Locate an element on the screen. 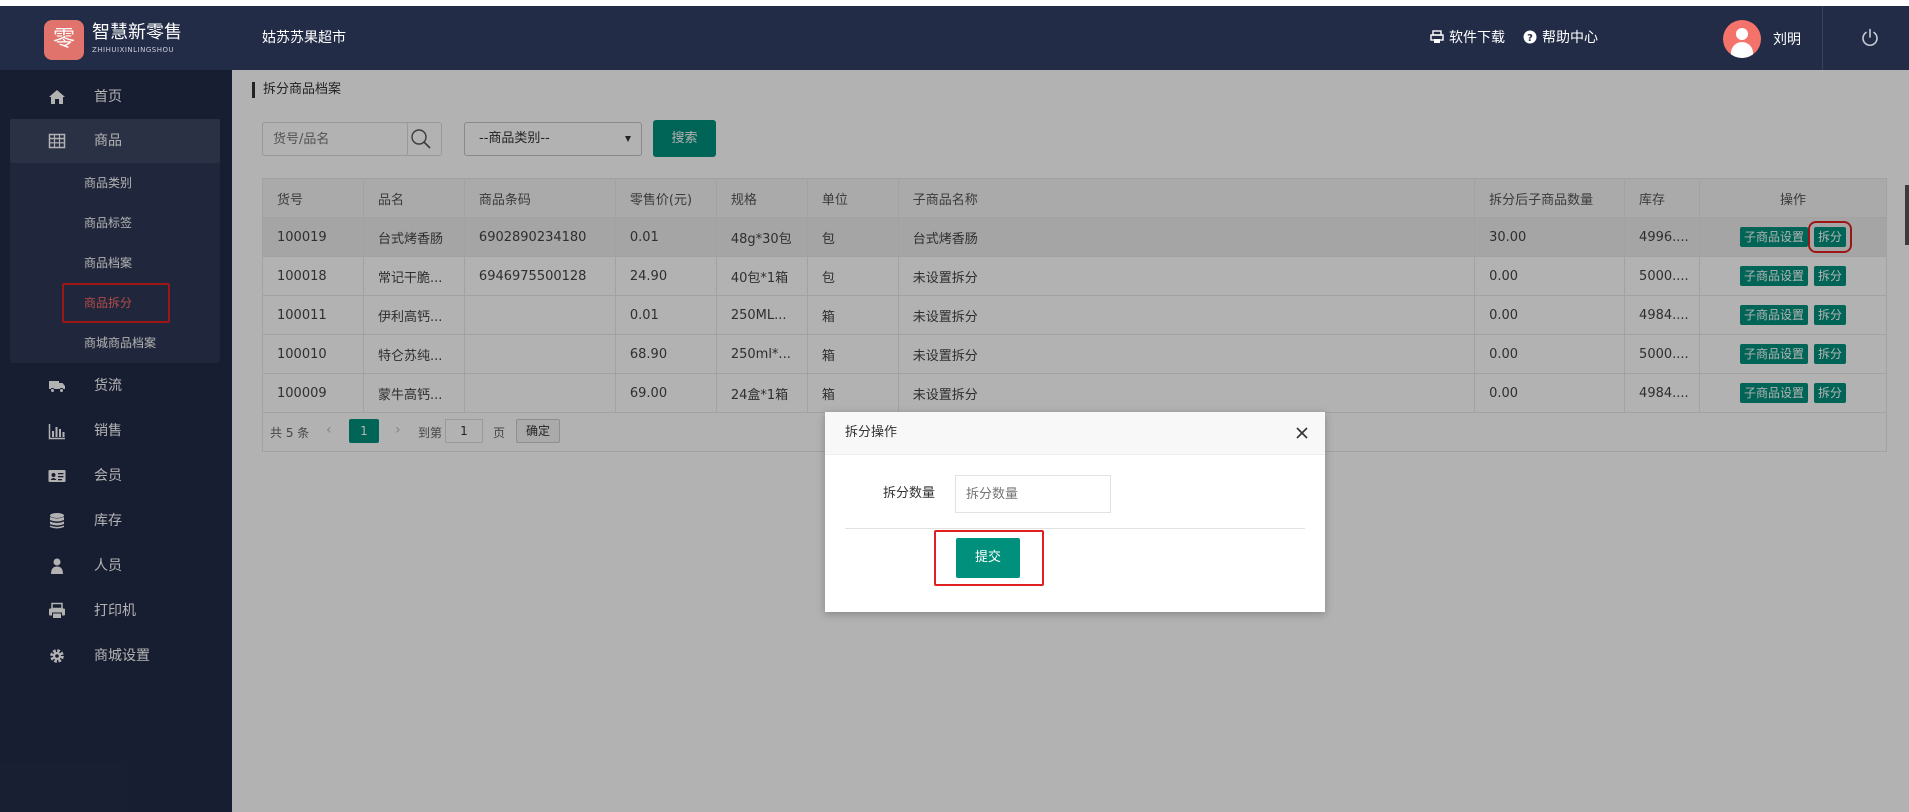 This screenshot has width=1909, height=812. split-dialog: 拆分操作 拆分数量 提交 is located at coordinates (1075, 512).